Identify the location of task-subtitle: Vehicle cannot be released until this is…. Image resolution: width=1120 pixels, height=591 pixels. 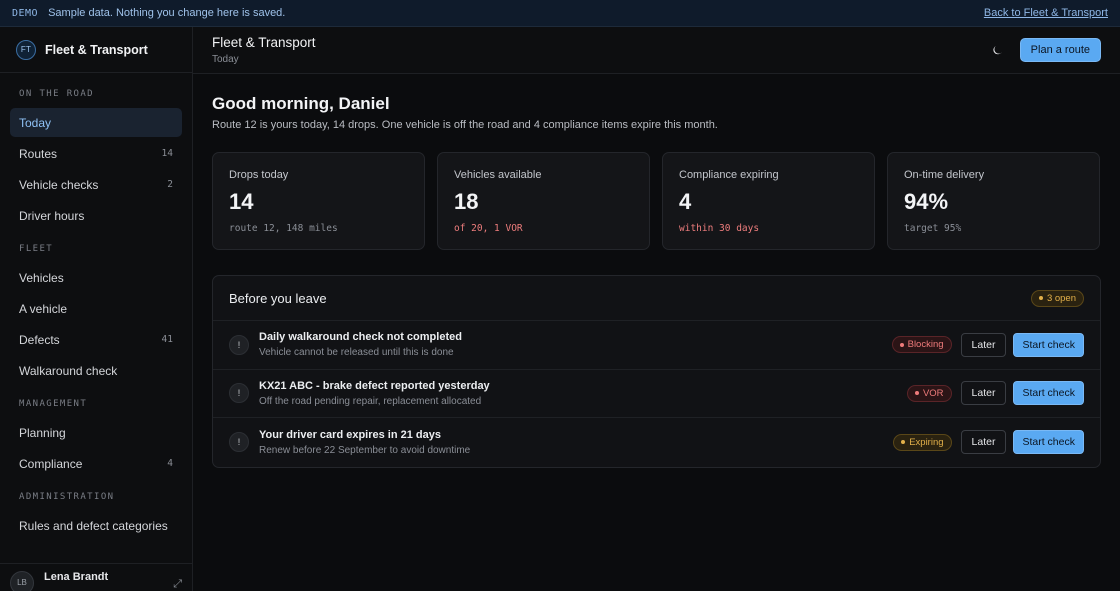
(356, 353).